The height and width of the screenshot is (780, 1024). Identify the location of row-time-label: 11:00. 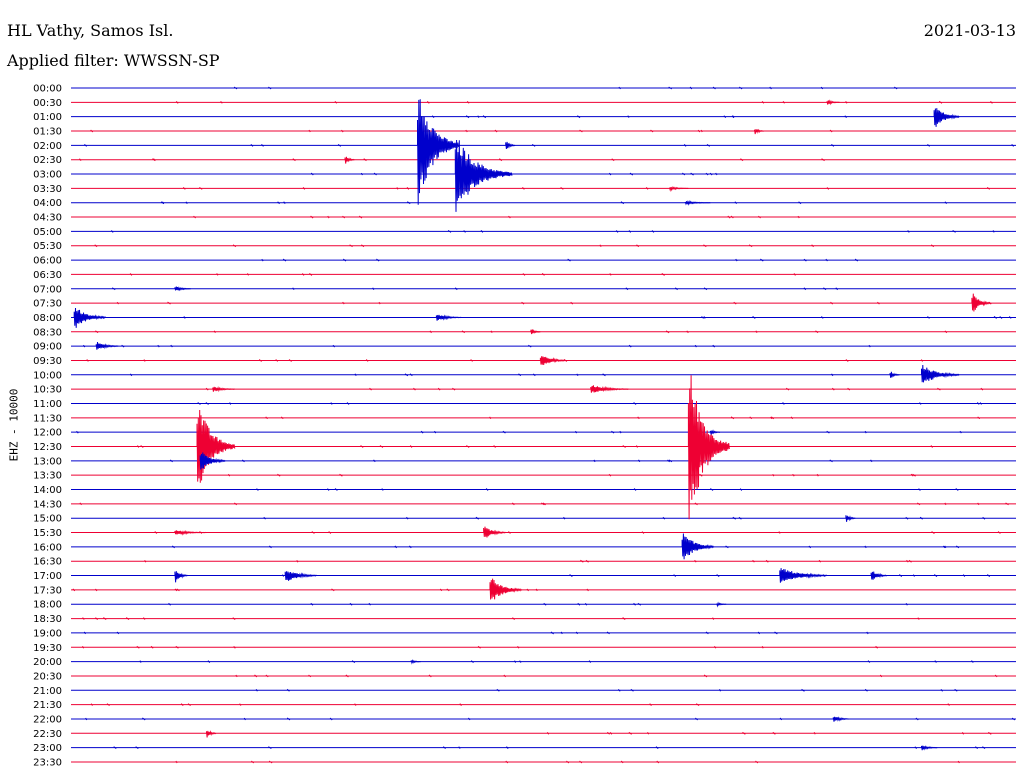
(47, 404).